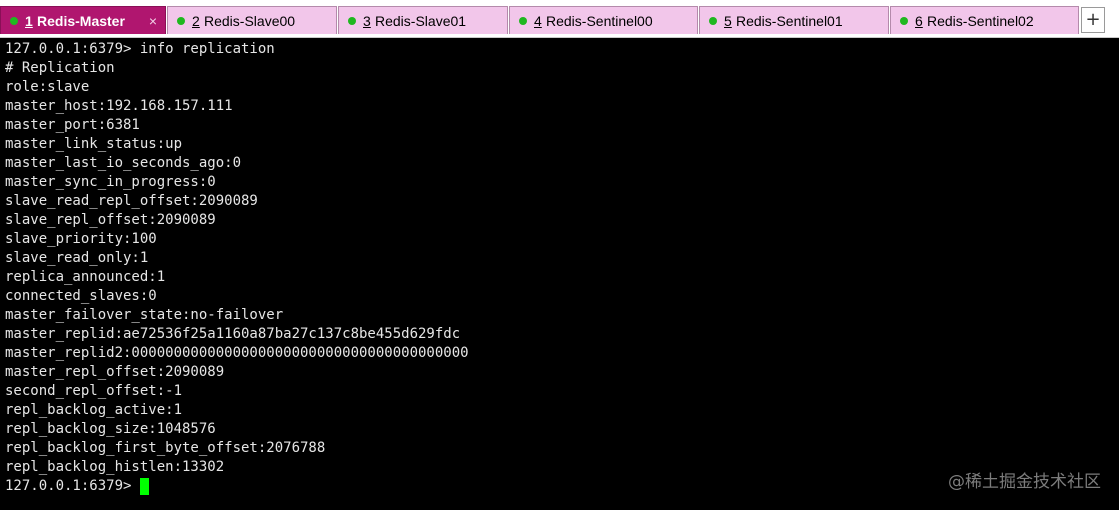 The image size is (1119, 510). I want to click on tab-label: Redis-Slave00, so click(250, 21).